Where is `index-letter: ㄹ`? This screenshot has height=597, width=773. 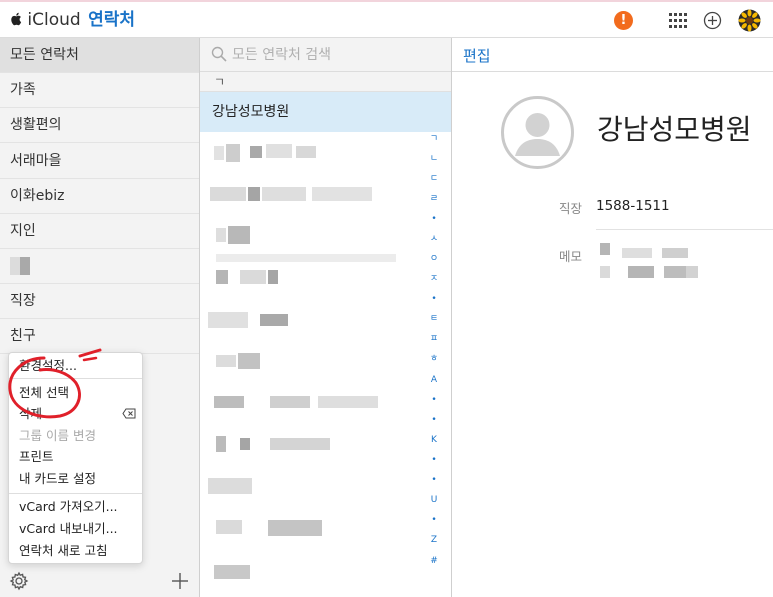 index-letter: ㄹ is located at coordinates (434, 199).